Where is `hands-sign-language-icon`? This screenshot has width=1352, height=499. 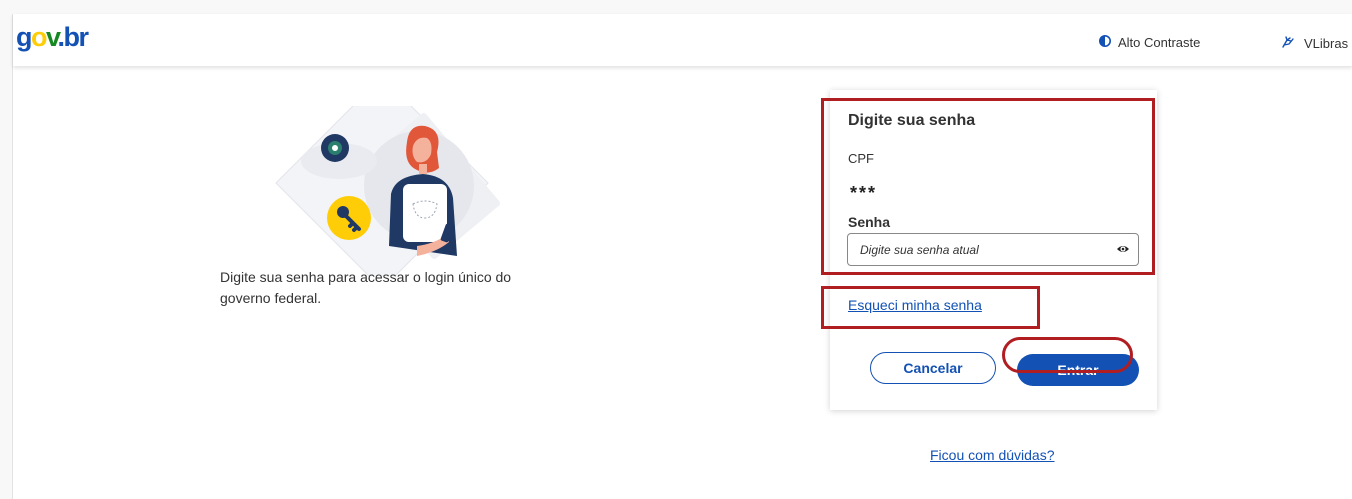 hands-sign-language-icon is located at coordinates (1288, 43).